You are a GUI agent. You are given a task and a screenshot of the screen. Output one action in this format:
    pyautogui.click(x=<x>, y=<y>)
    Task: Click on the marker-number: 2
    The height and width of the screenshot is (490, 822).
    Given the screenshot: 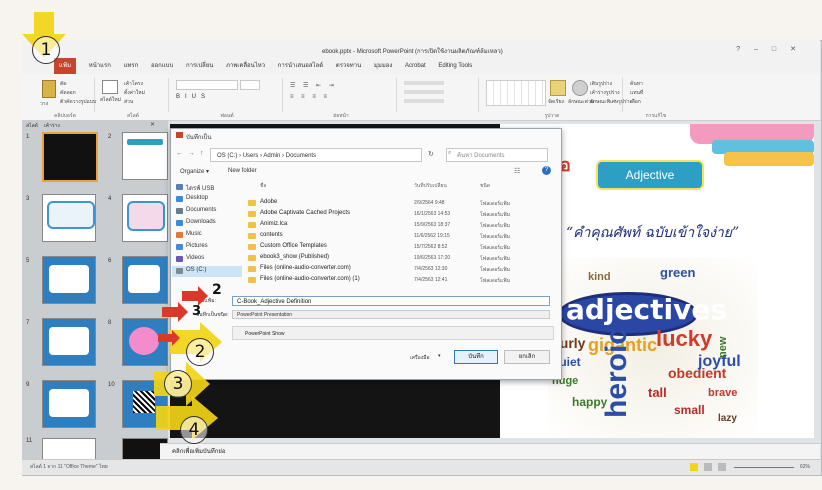 What is the action you would take?
    pyautogui.click(x=217, y=290)
    